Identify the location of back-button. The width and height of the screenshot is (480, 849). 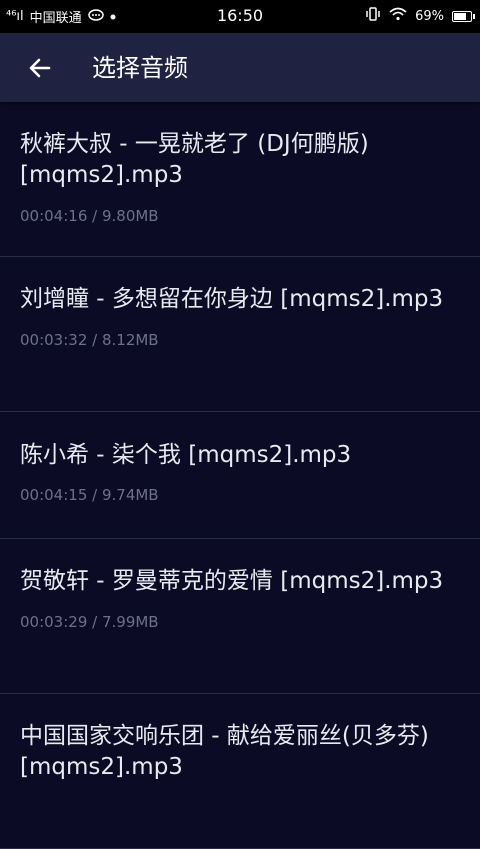
(40, 68).